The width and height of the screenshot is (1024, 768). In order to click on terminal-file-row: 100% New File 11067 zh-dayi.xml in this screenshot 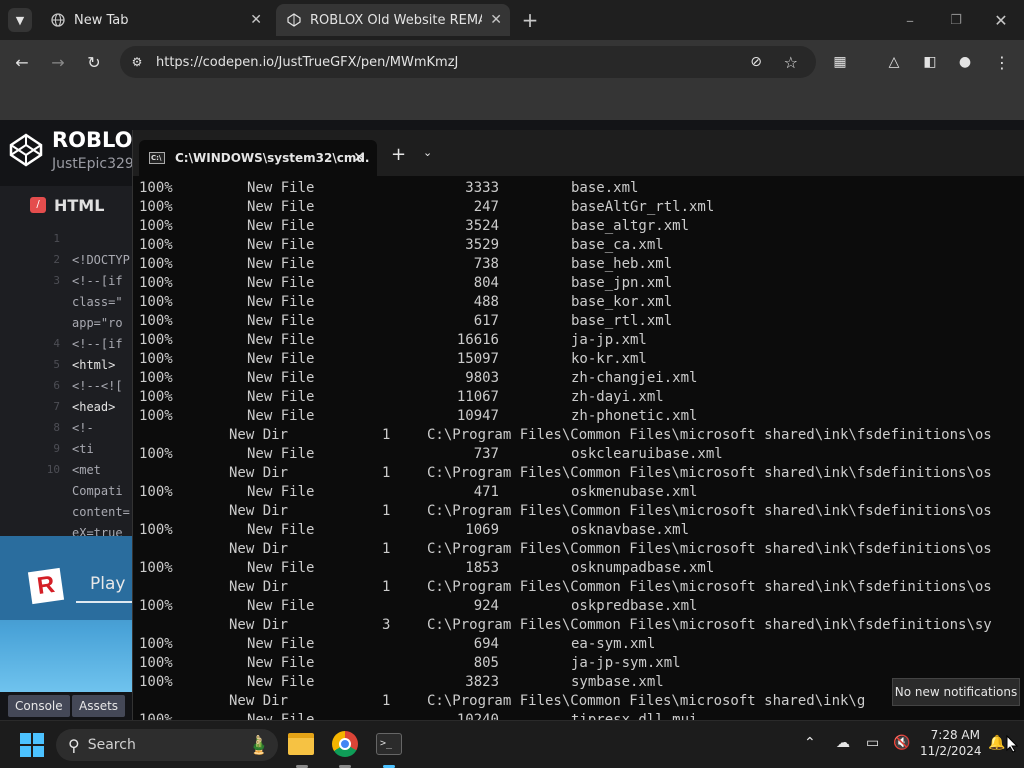, I will do `click(578, 398)`.